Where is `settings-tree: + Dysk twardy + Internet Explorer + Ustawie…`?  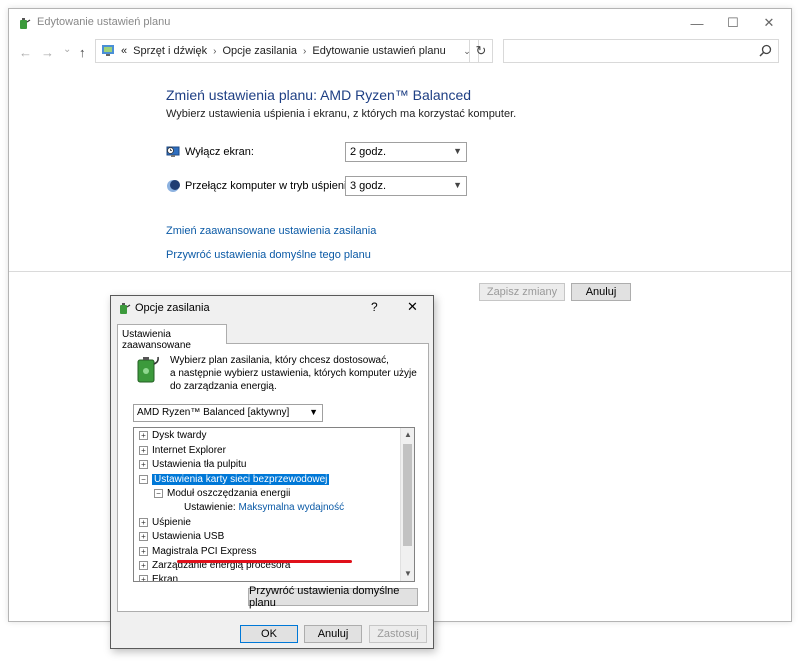
settings-tree: + Dysk twardy + Internet Explorer + Ustawie… is located at coordinates (274, 504).